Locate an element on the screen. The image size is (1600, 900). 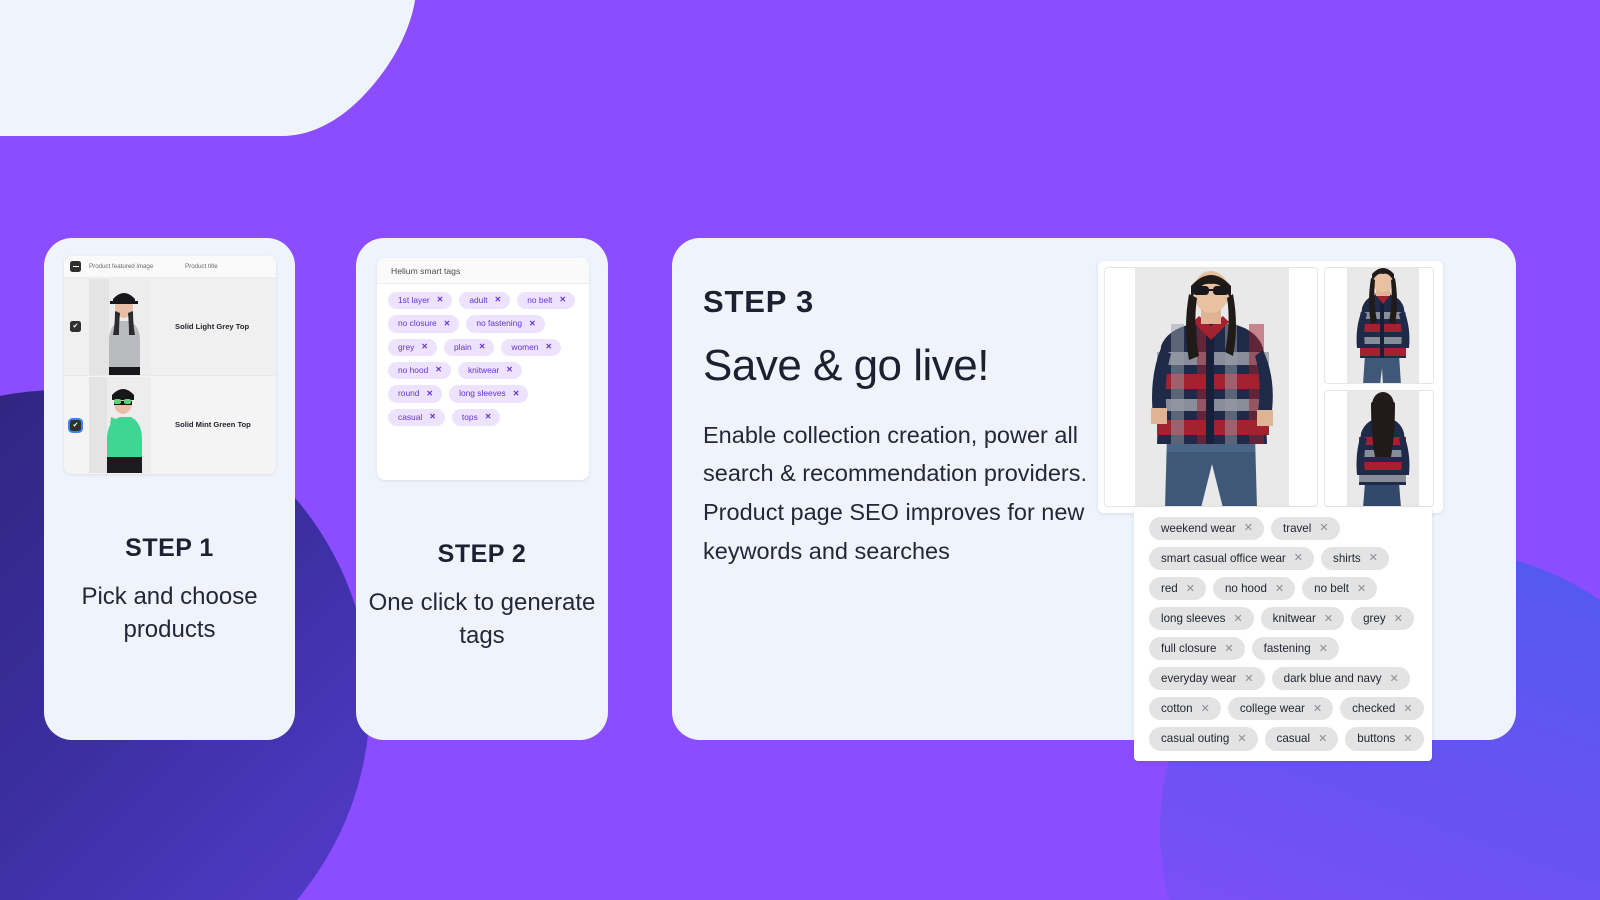
tag-pill: full closure ✕ is located at coordinates (1197, 649).